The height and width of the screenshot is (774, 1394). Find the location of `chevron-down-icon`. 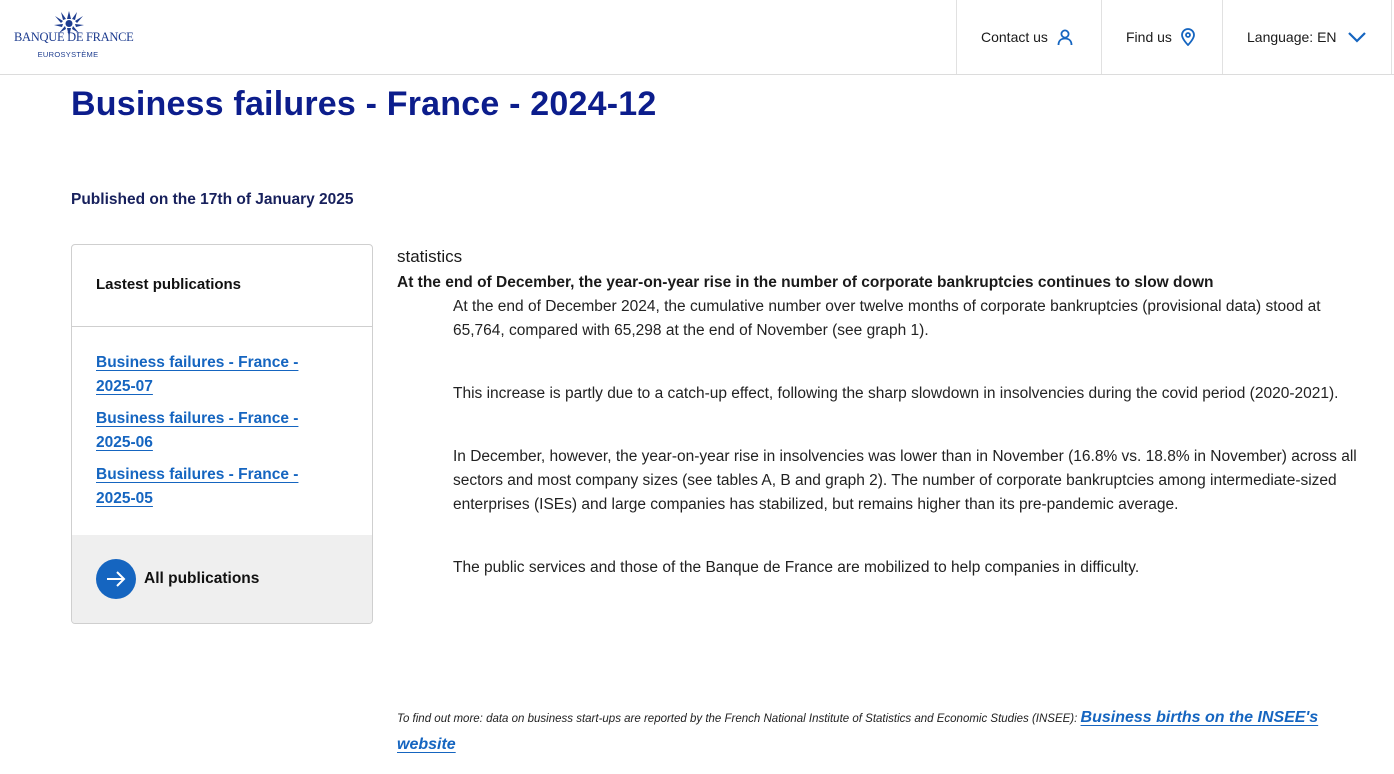

chevron-down-icon is located at coordinates (1356, 37).